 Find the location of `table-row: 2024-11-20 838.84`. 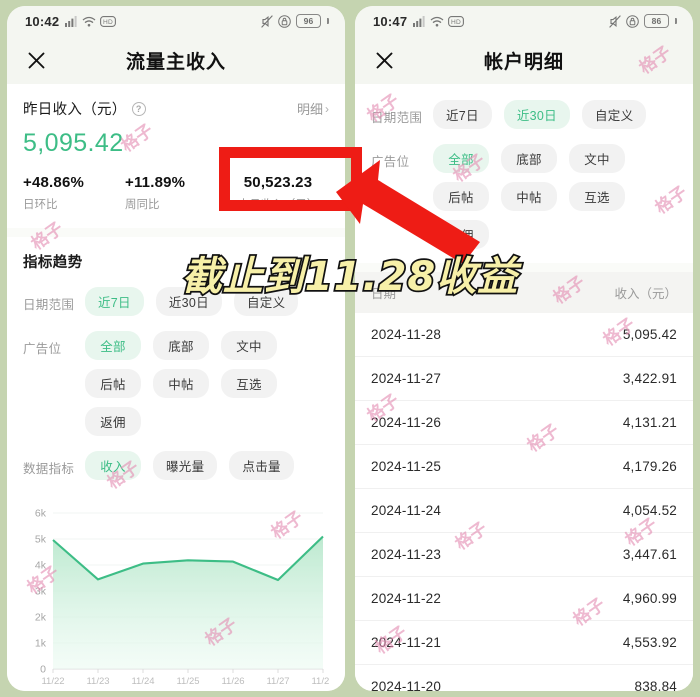

table-row: 2024-11-20 838.84 is located at coordinates (524, 678).